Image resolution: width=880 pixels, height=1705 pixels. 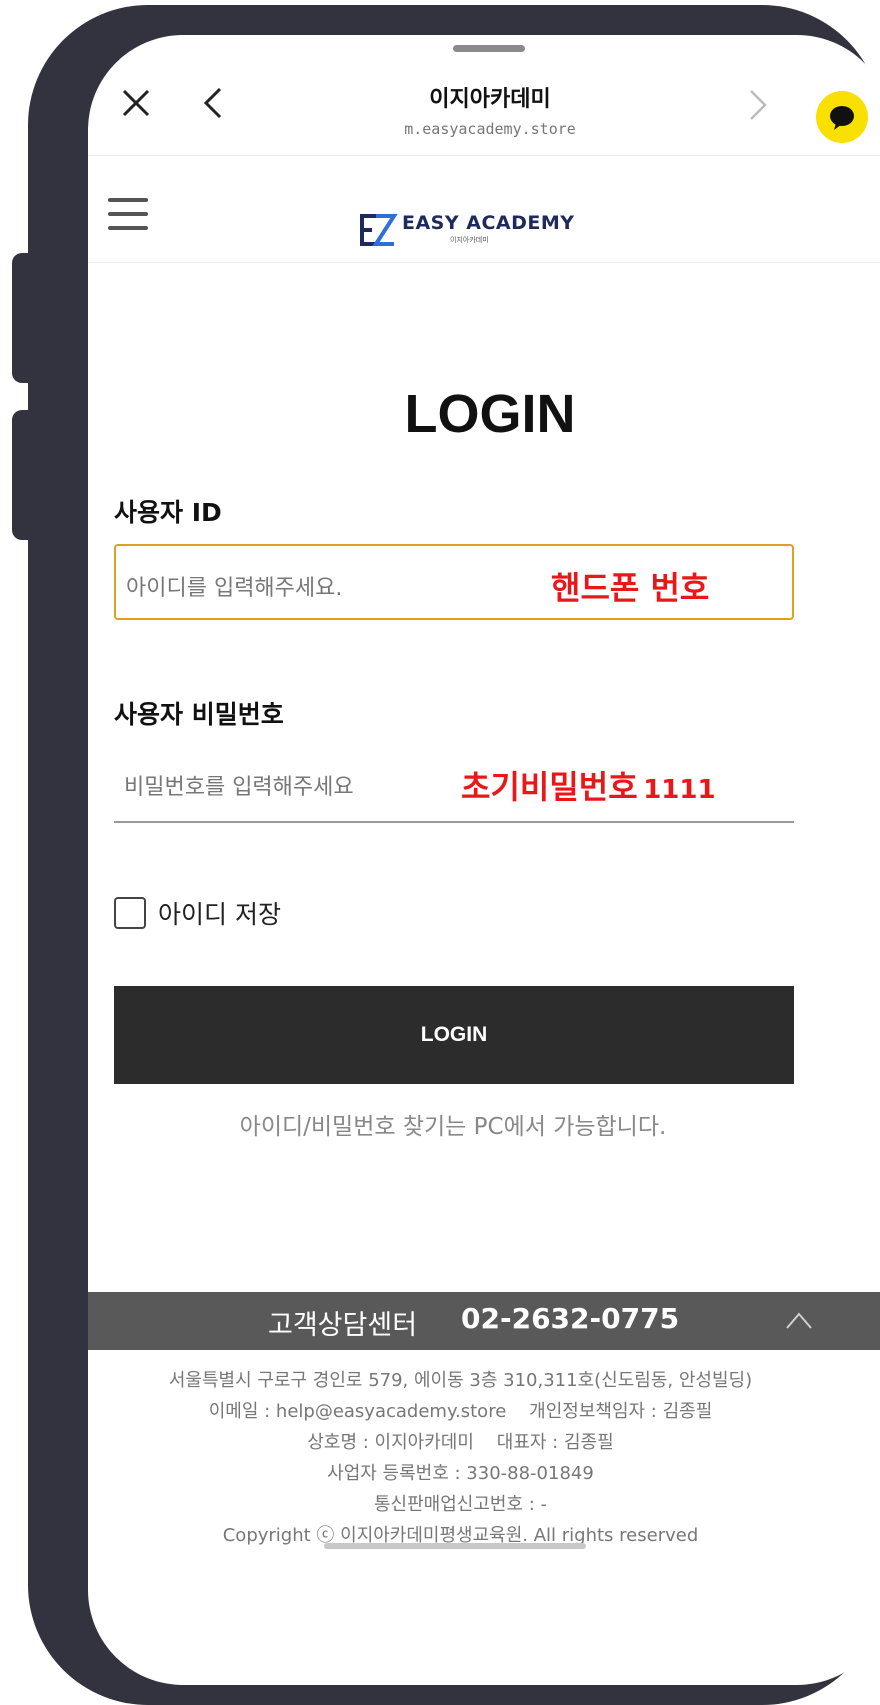 I want to click on kakao-chat-button, so click(x=842, y=117).